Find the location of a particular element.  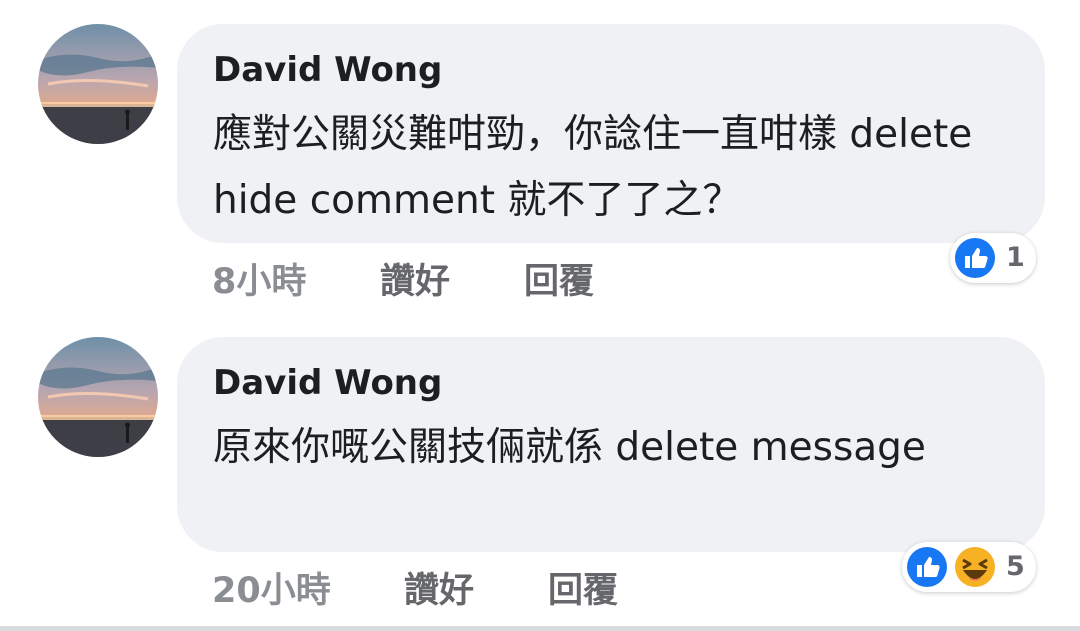

reaction-count: 5 is located at coordinates (1015, 566).